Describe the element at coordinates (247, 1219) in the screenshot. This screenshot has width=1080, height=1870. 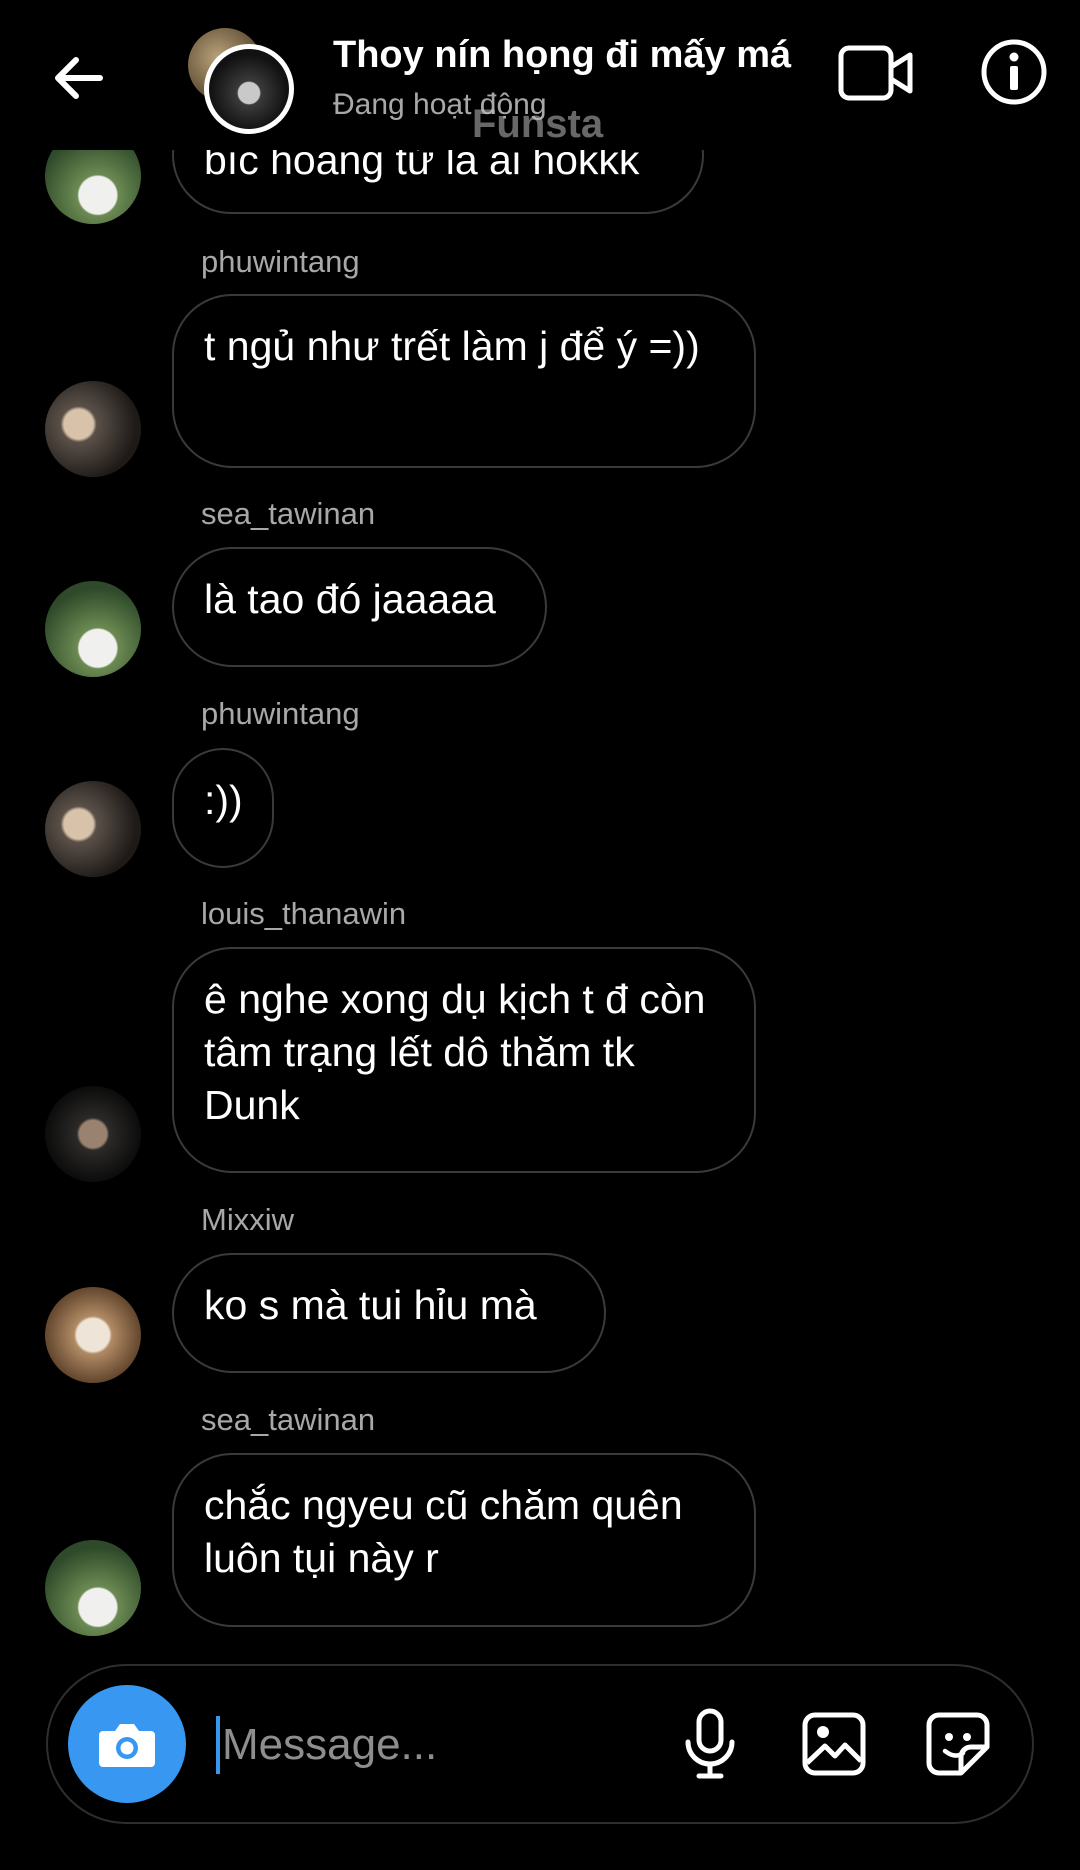
I see `sender-name: Mixxiw` at that location.